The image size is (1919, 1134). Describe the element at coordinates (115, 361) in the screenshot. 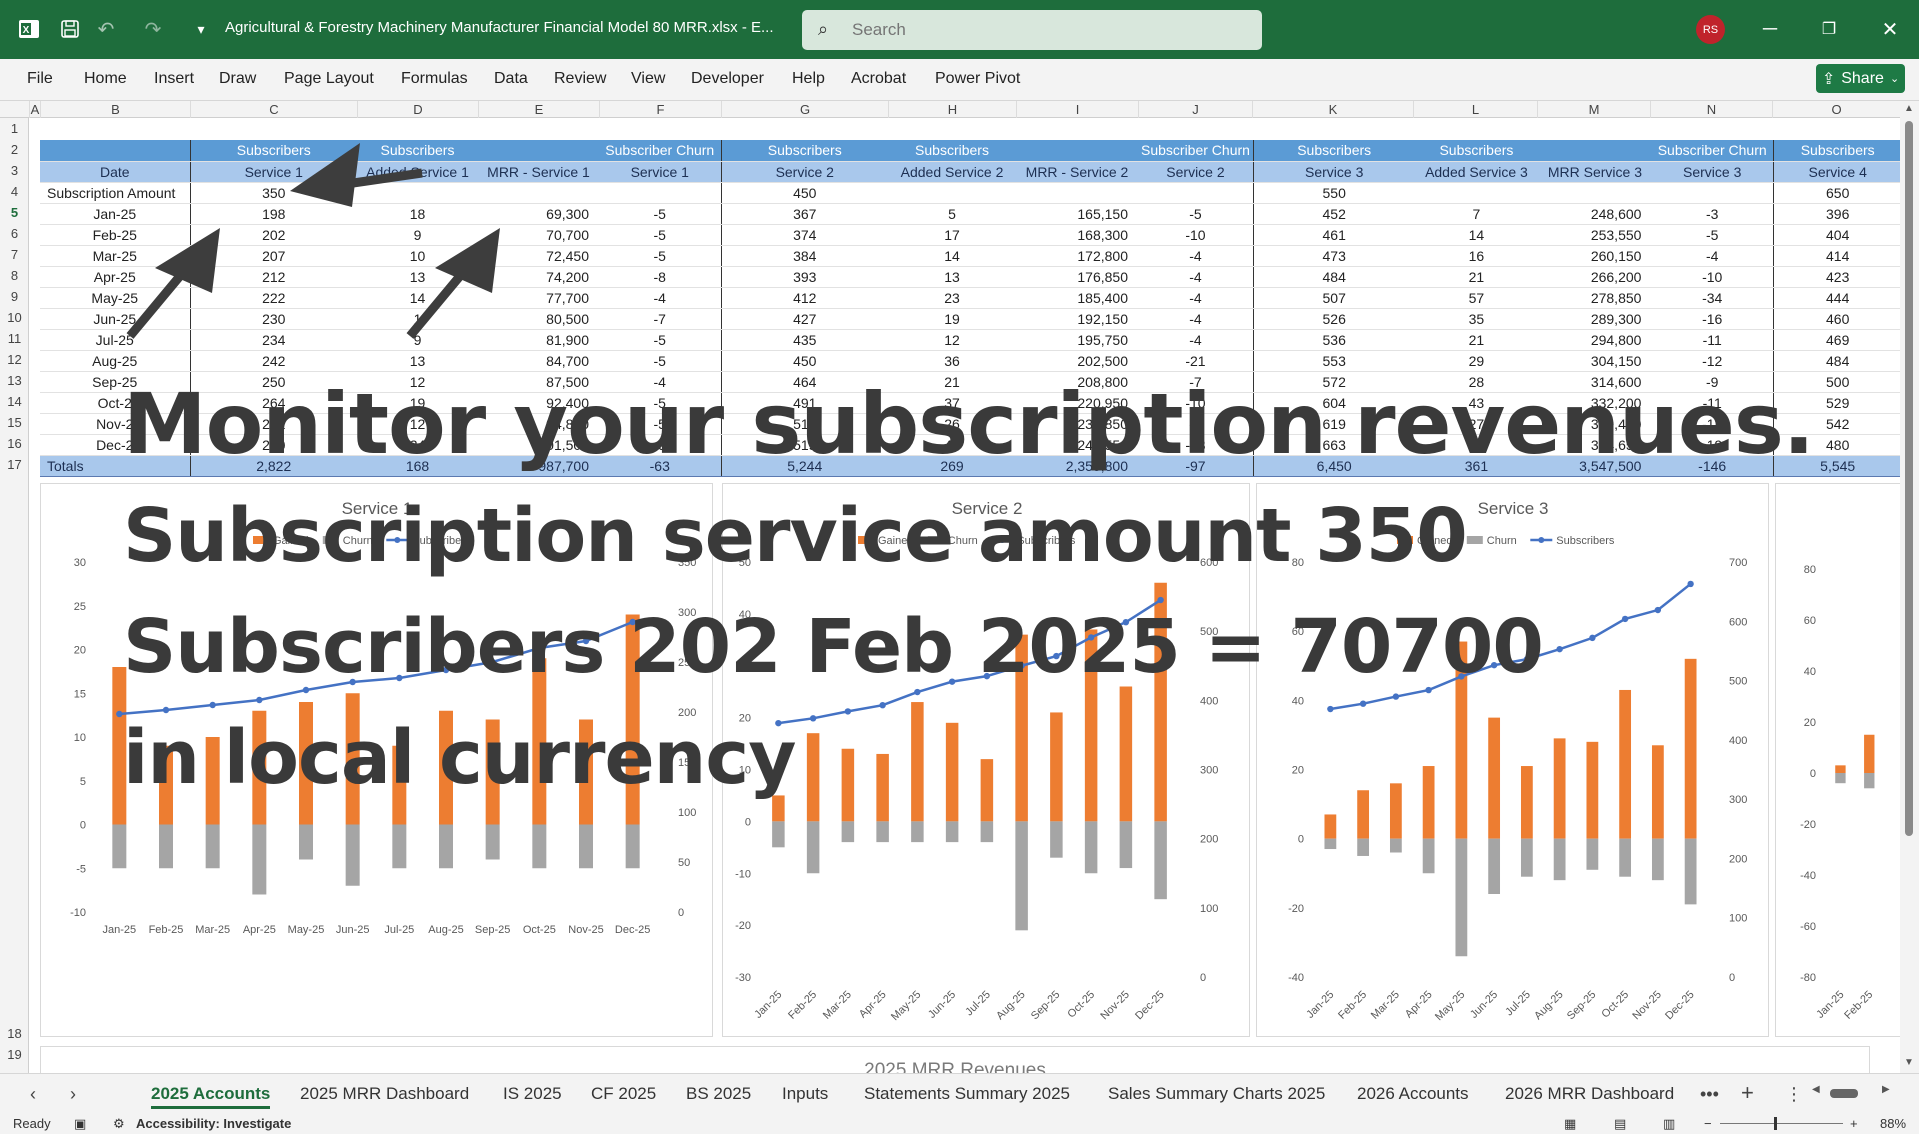

I see `table-cell: Aug-25` at that location.